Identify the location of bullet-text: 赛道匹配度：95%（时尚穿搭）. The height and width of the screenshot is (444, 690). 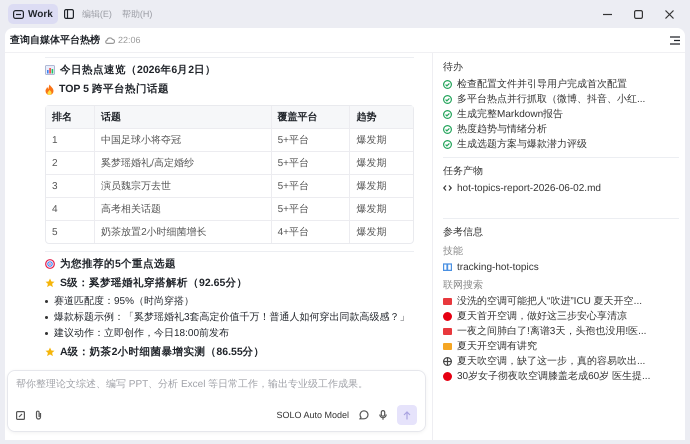
(124, 301).